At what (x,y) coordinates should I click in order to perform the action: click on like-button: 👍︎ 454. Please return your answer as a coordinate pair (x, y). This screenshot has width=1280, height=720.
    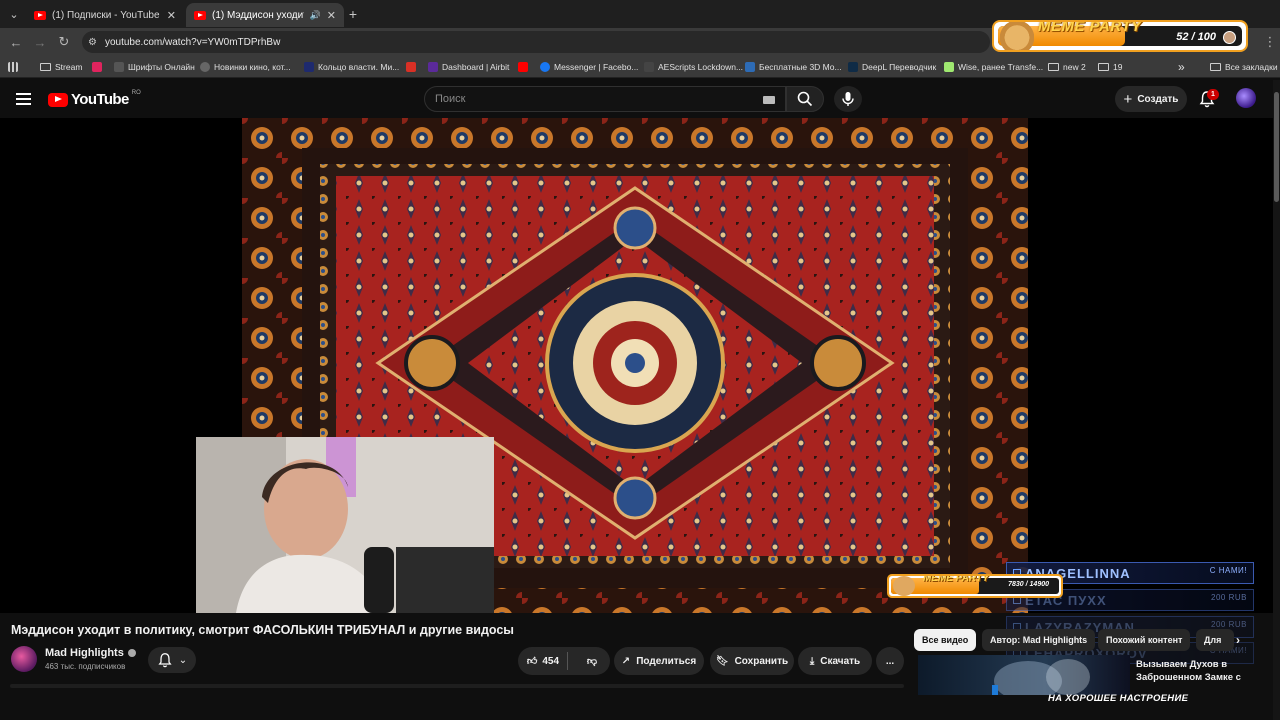
    Looking at the image, I should click on (543, 661).